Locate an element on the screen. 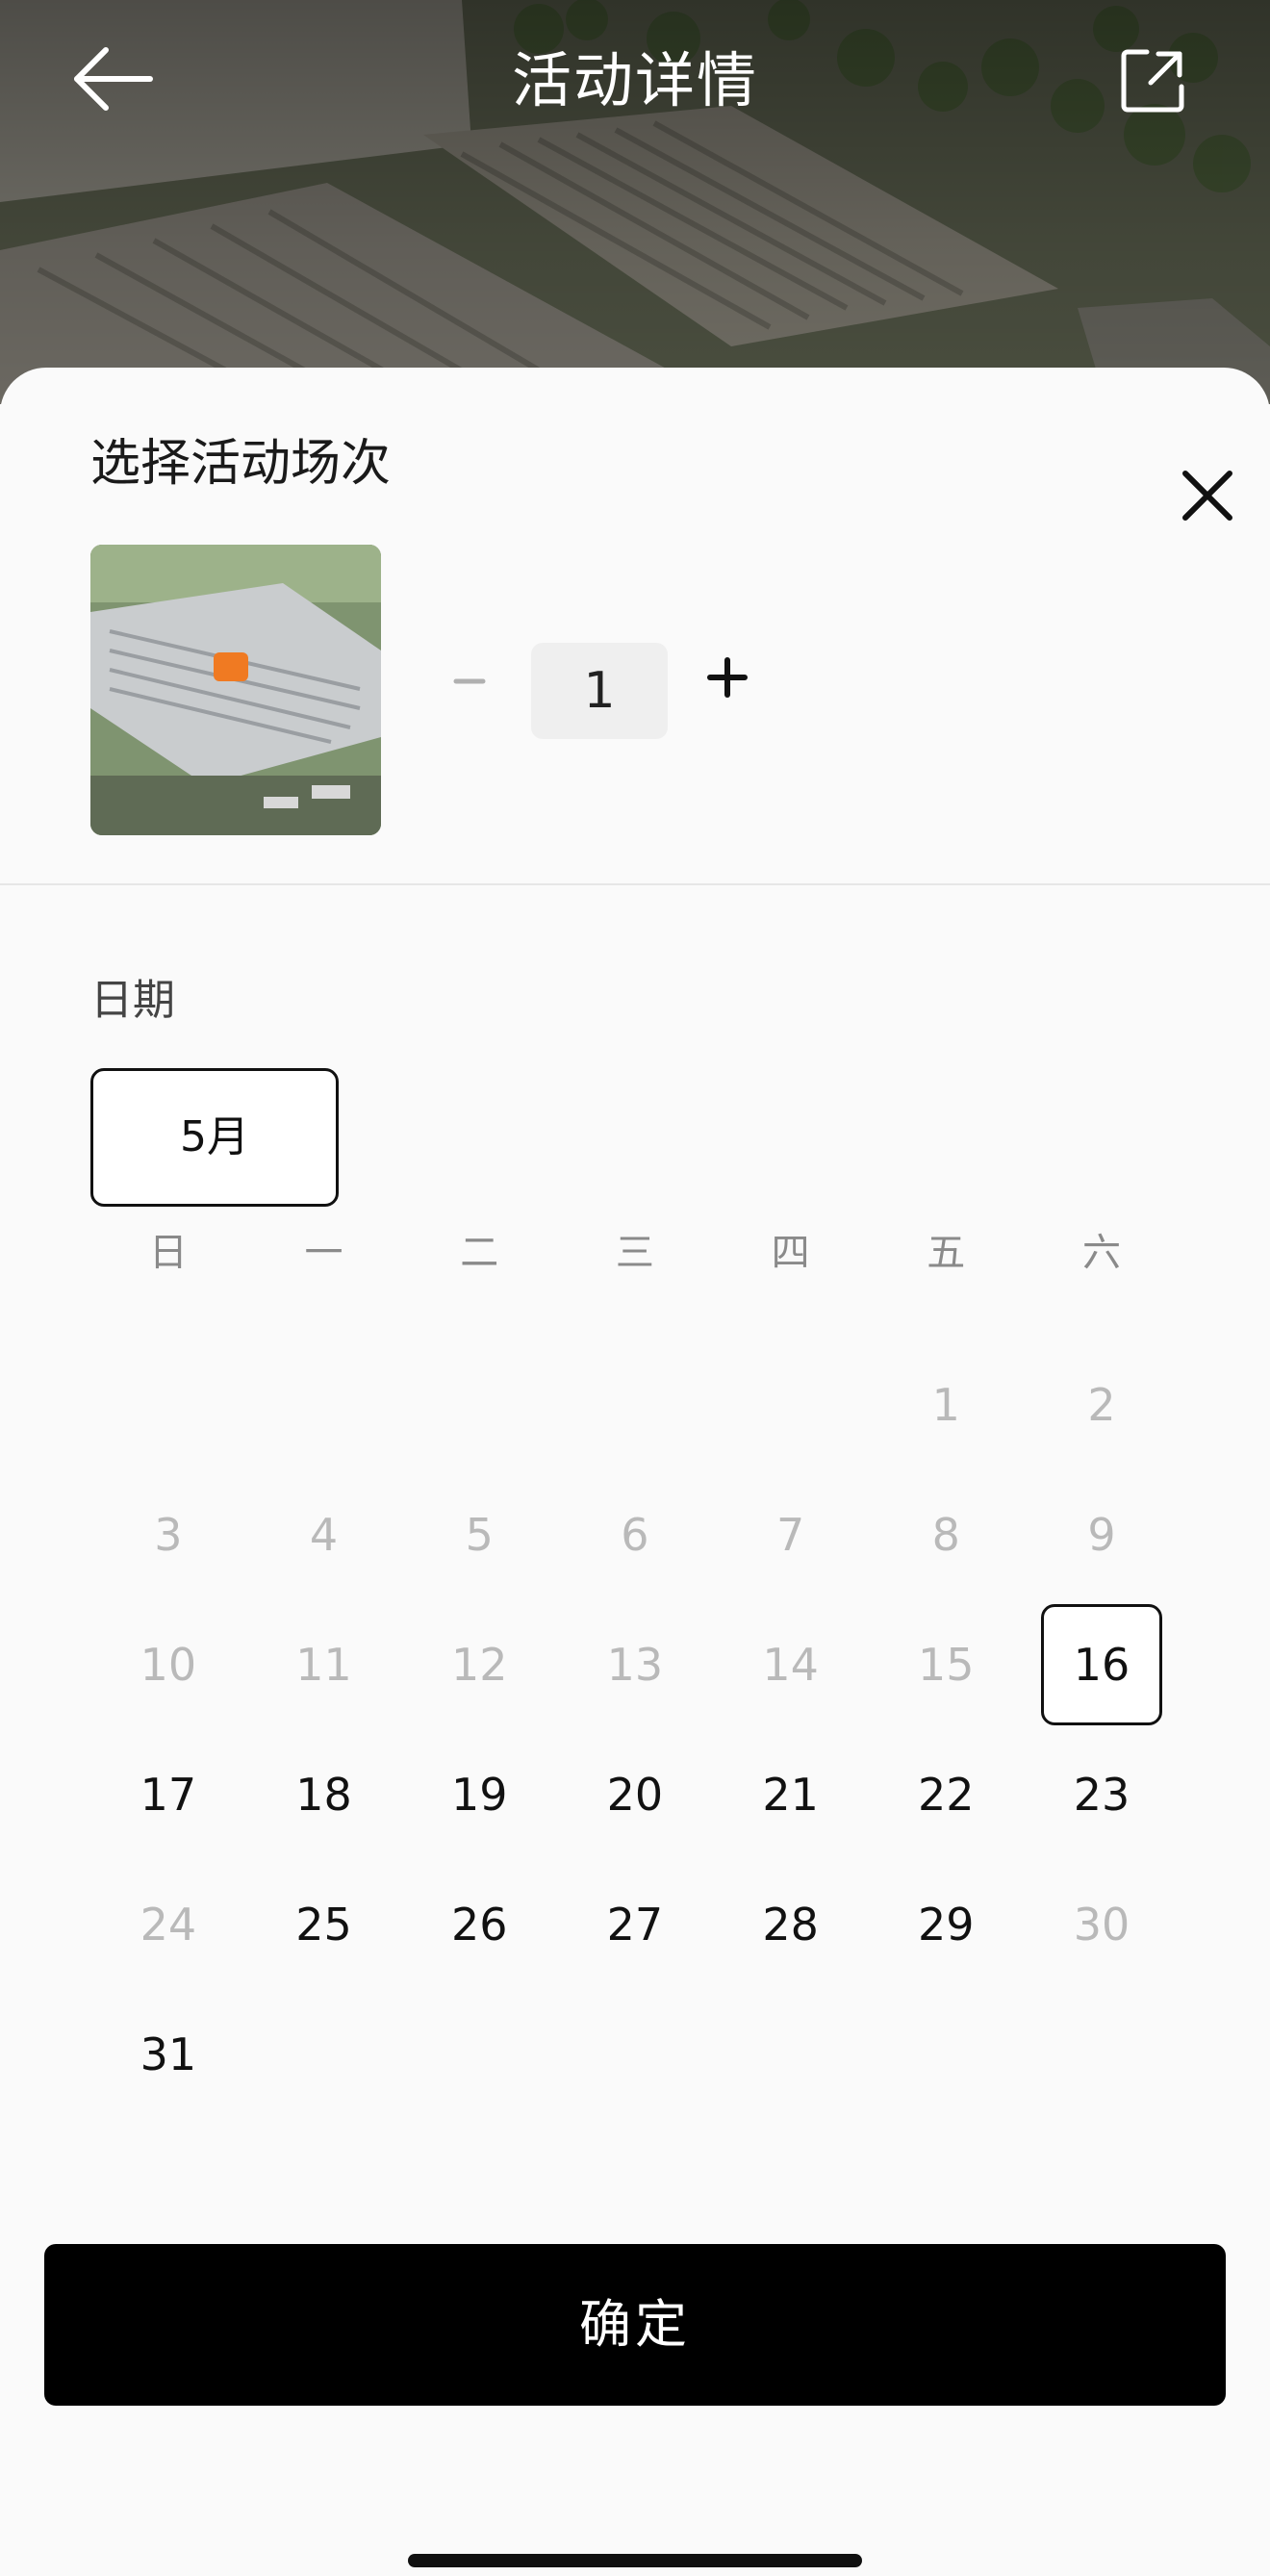 This screenshot has height=2576, width=1270. calendar-cell: 5 is located at coordinates (479, 1534).